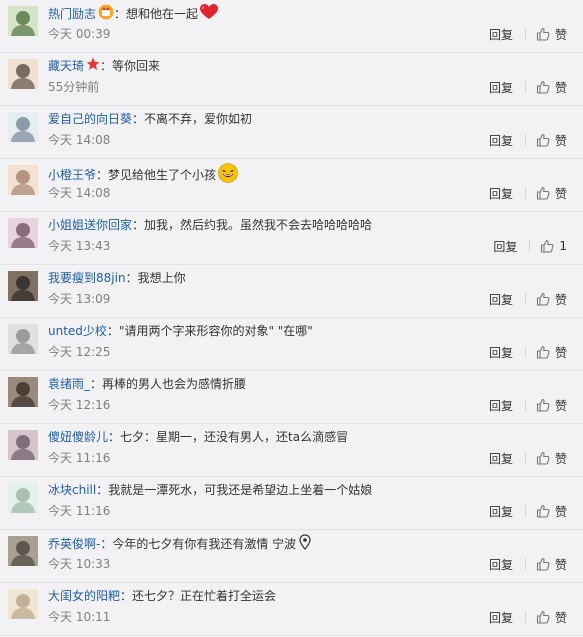 Image resolution: width=583 pixels, height=637 pixels. Describe the element at coordinates (79, 352) in the screenshot. I see `comment-time: 今天 12:25` at that location.